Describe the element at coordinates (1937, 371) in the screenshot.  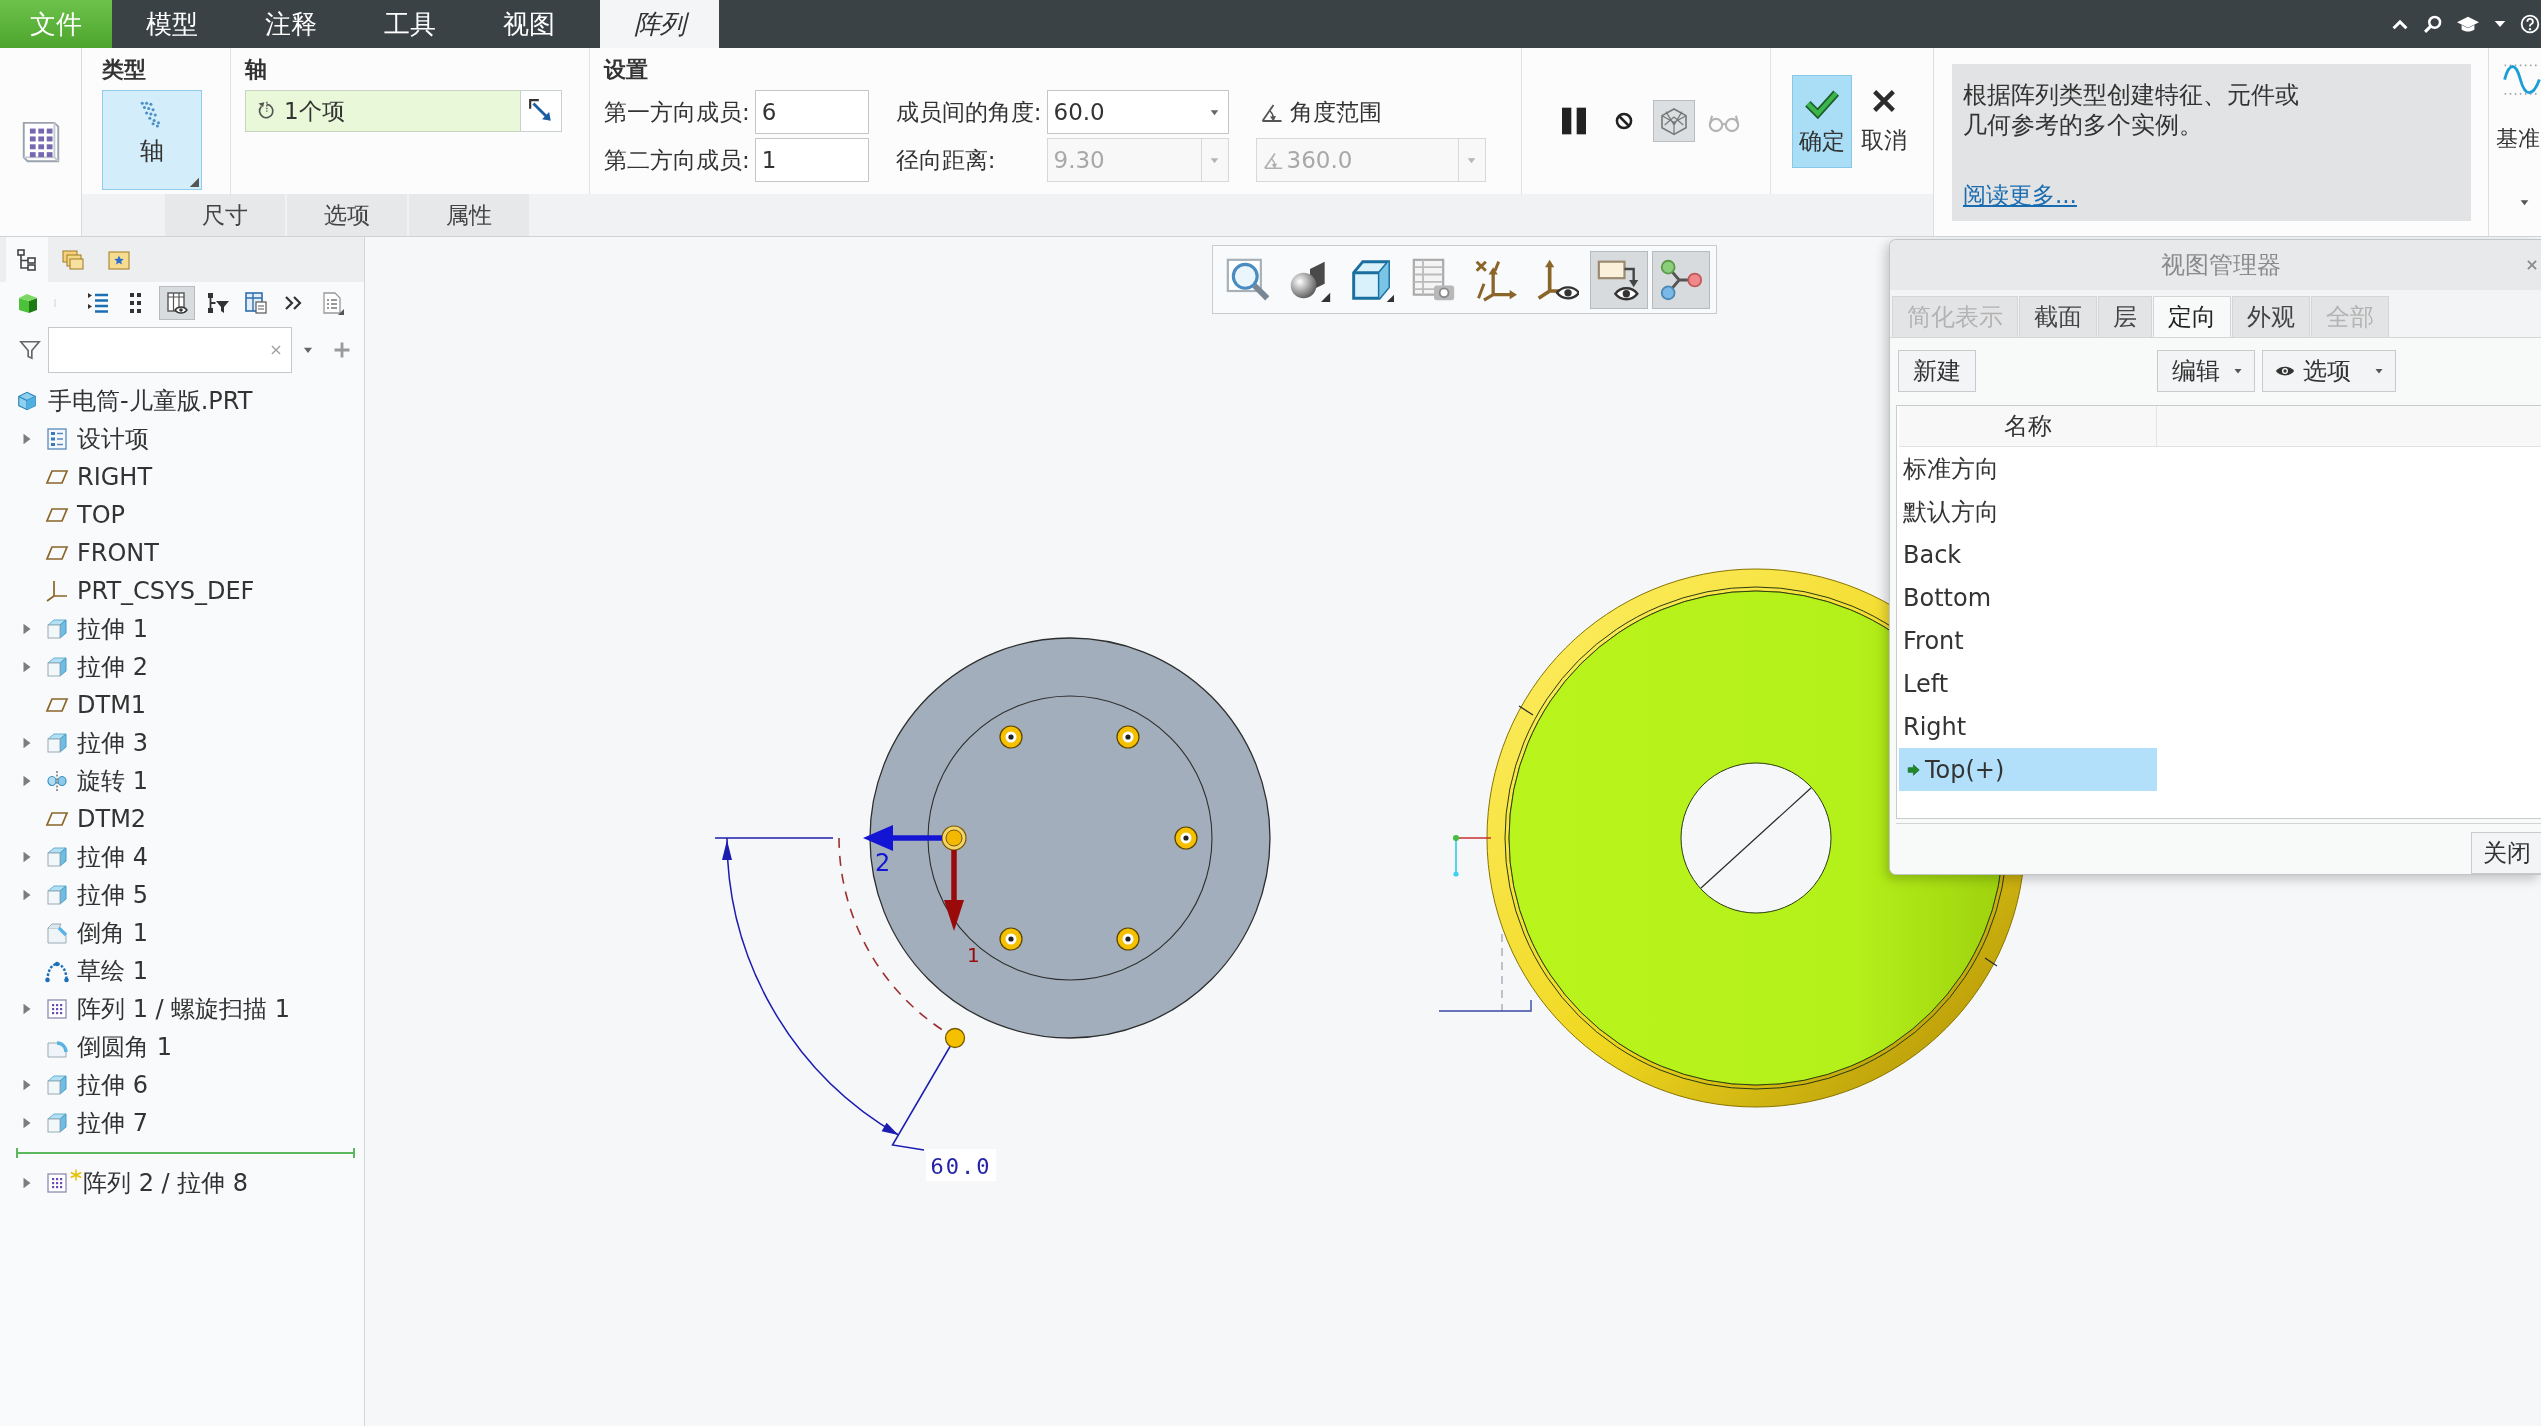
I see `new-button: 新建` at that location.